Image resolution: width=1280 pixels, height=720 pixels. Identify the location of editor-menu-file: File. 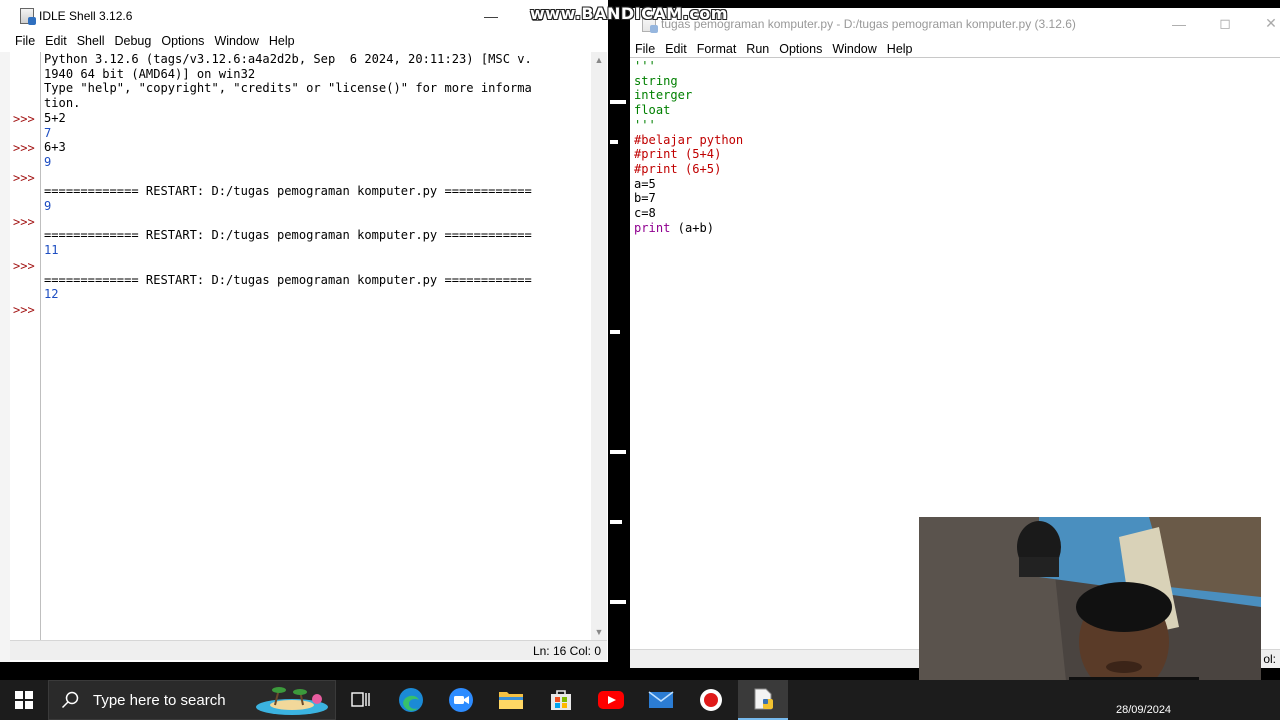
(645, 49).